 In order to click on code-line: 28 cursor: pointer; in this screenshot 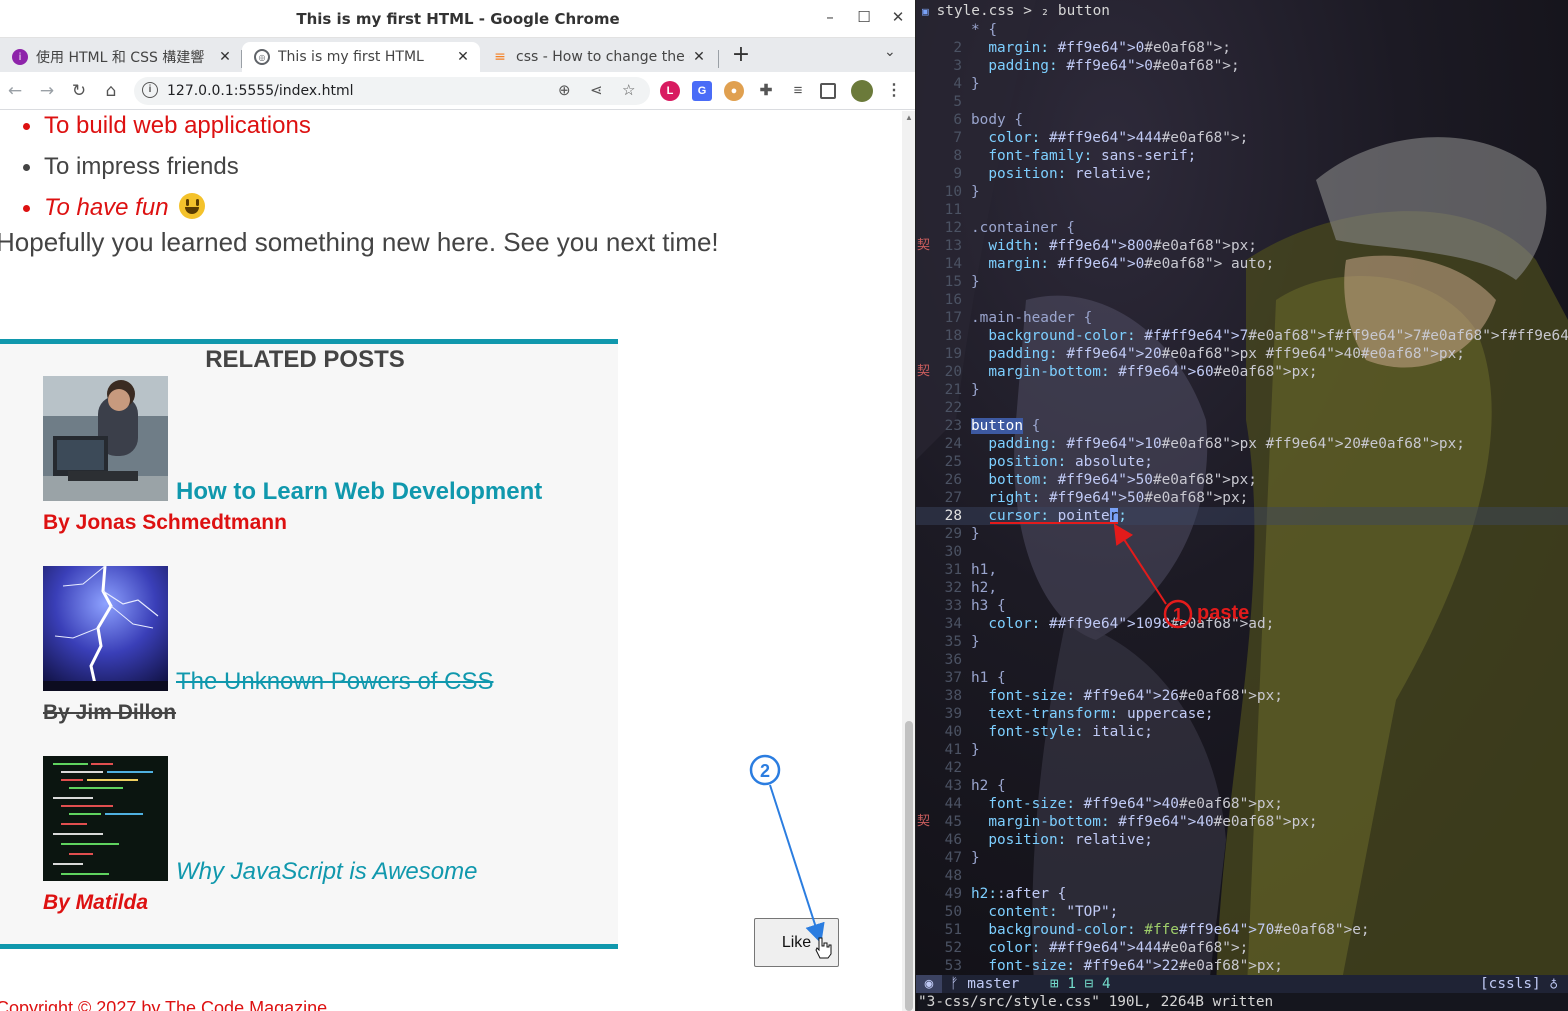, I will do `click(1242, 516)`.